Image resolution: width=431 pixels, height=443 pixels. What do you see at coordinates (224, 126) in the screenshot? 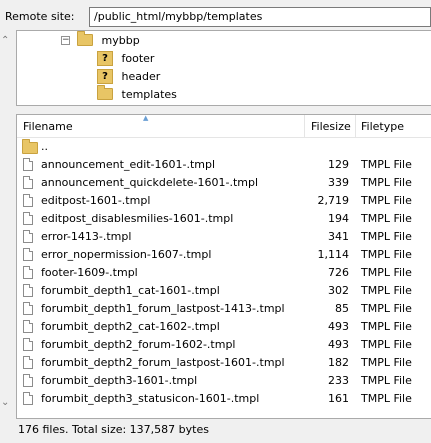
I see `file-list-header: ▲ Filename Filesize Filetype` at bounding box center [224, 126].